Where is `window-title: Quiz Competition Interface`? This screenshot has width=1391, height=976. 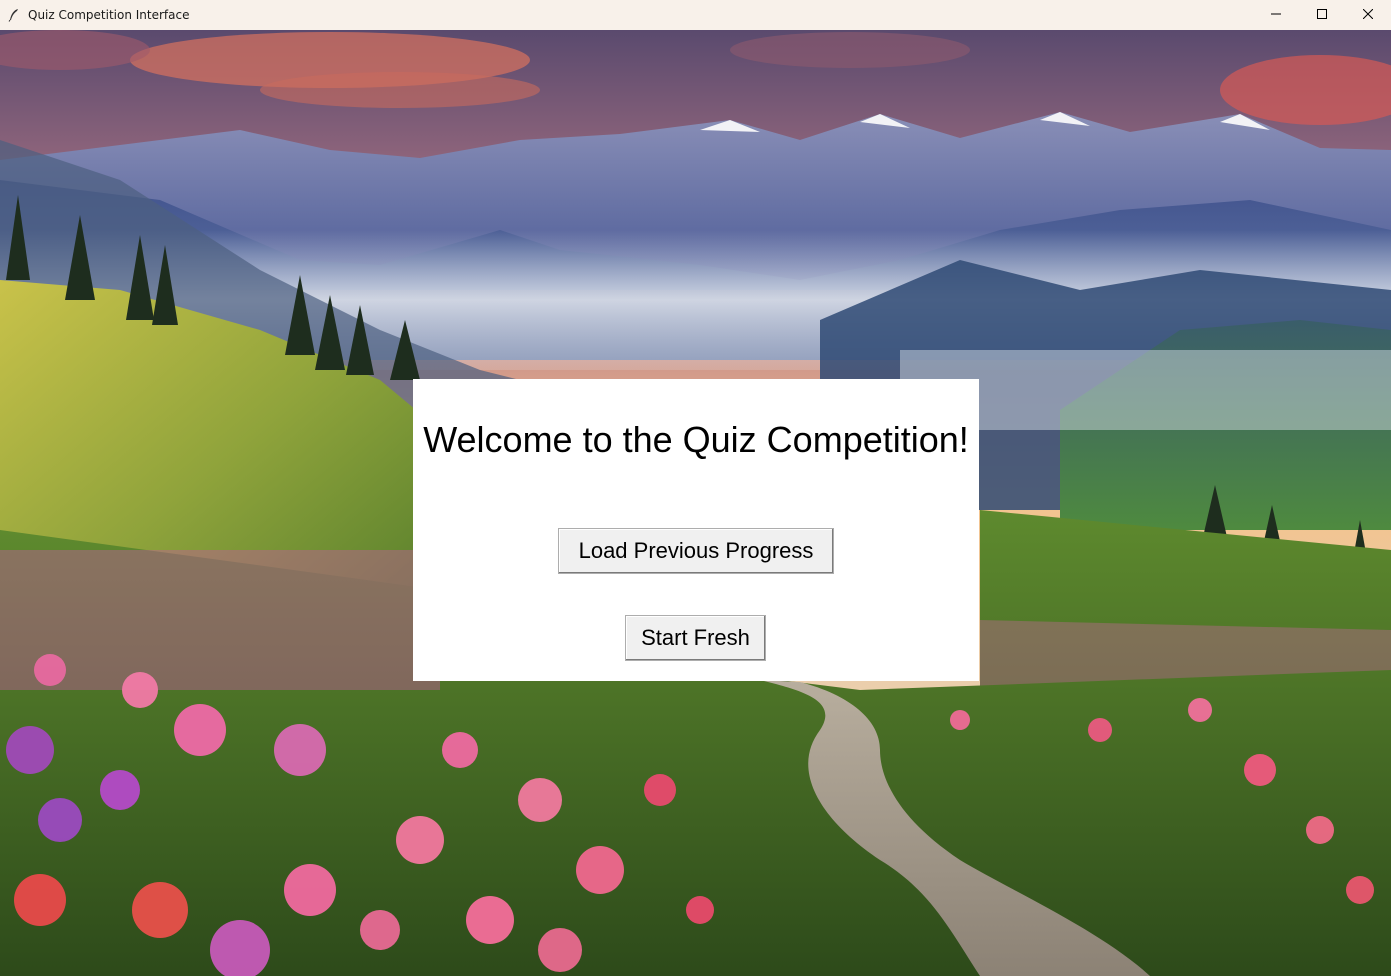
window-title: Quiz Competition Interface is located at coordinates (109, 15).